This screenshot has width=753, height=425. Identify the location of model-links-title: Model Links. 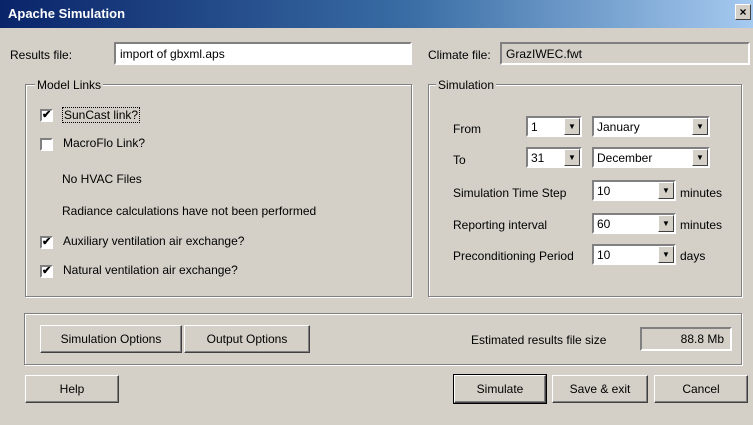
(69, 85).